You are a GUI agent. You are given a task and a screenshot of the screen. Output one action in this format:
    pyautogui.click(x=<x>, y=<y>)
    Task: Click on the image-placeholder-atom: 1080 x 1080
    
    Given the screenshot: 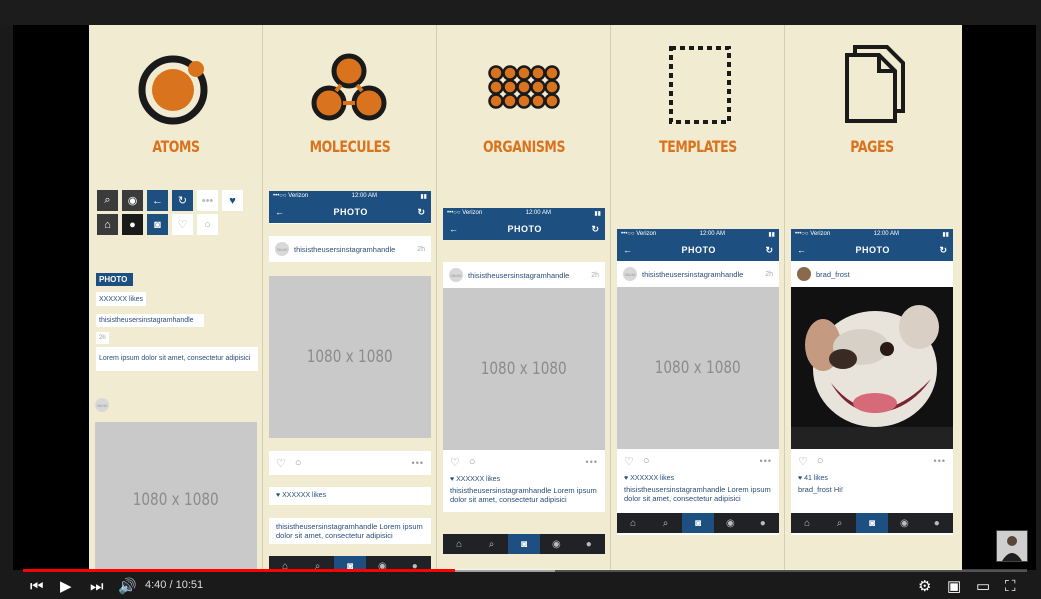 What is the action you would take?
    pyautogui.click(x=176, y=496)
    